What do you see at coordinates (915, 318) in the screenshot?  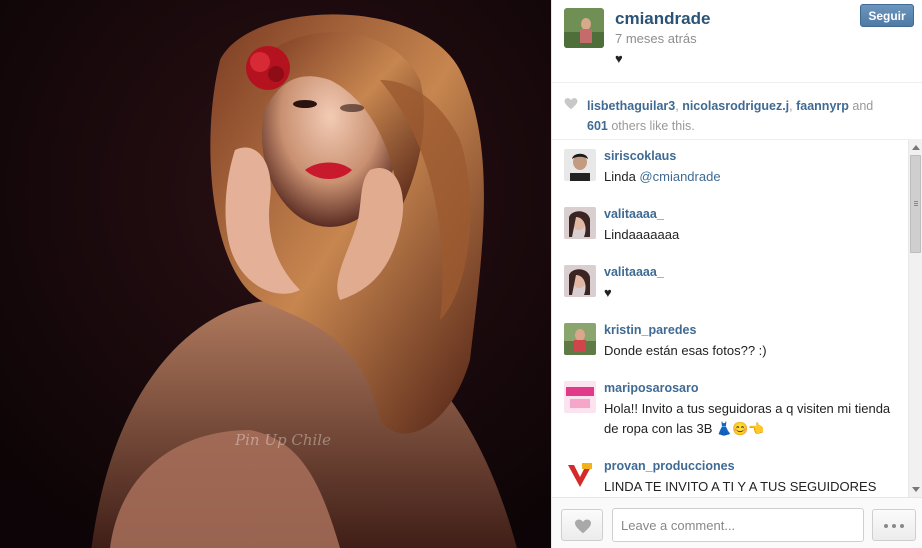 I see `comments-scrollbar` at bounding box center [915, 318].